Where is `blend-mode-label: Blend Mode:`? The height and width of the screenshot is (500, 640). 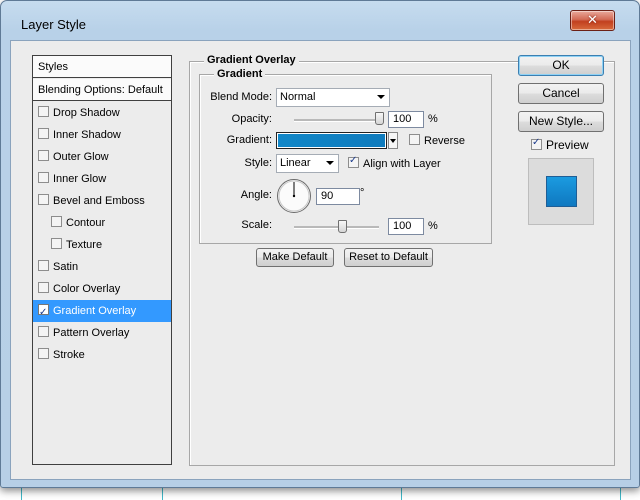 blend-mode-label: Blend Mode: is located at coordinates (241, 97).